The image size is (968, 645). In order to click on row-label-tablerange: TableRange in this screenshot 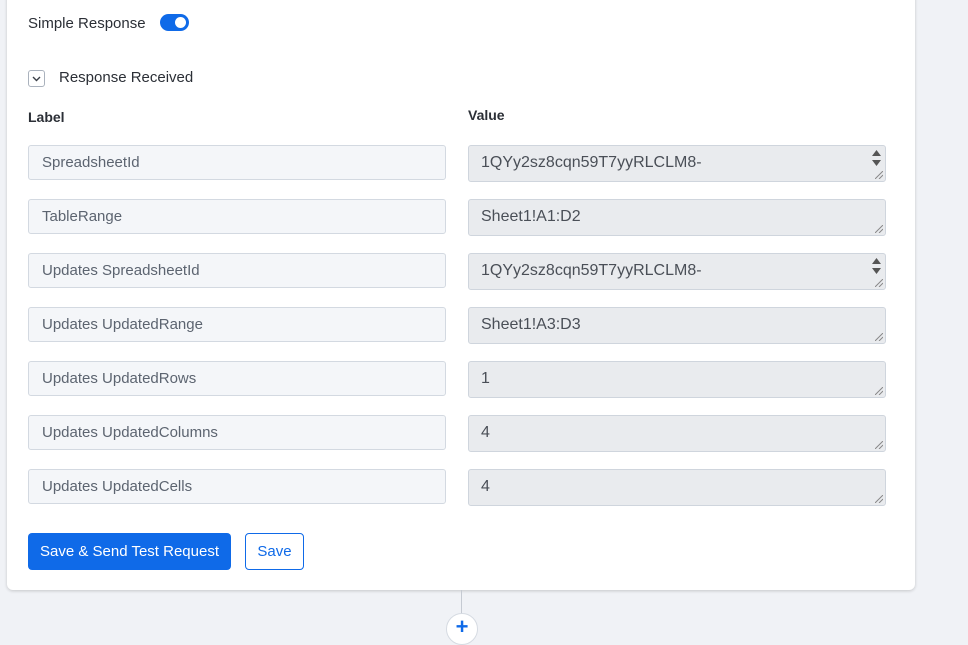, I will do `click(237, 216)`.